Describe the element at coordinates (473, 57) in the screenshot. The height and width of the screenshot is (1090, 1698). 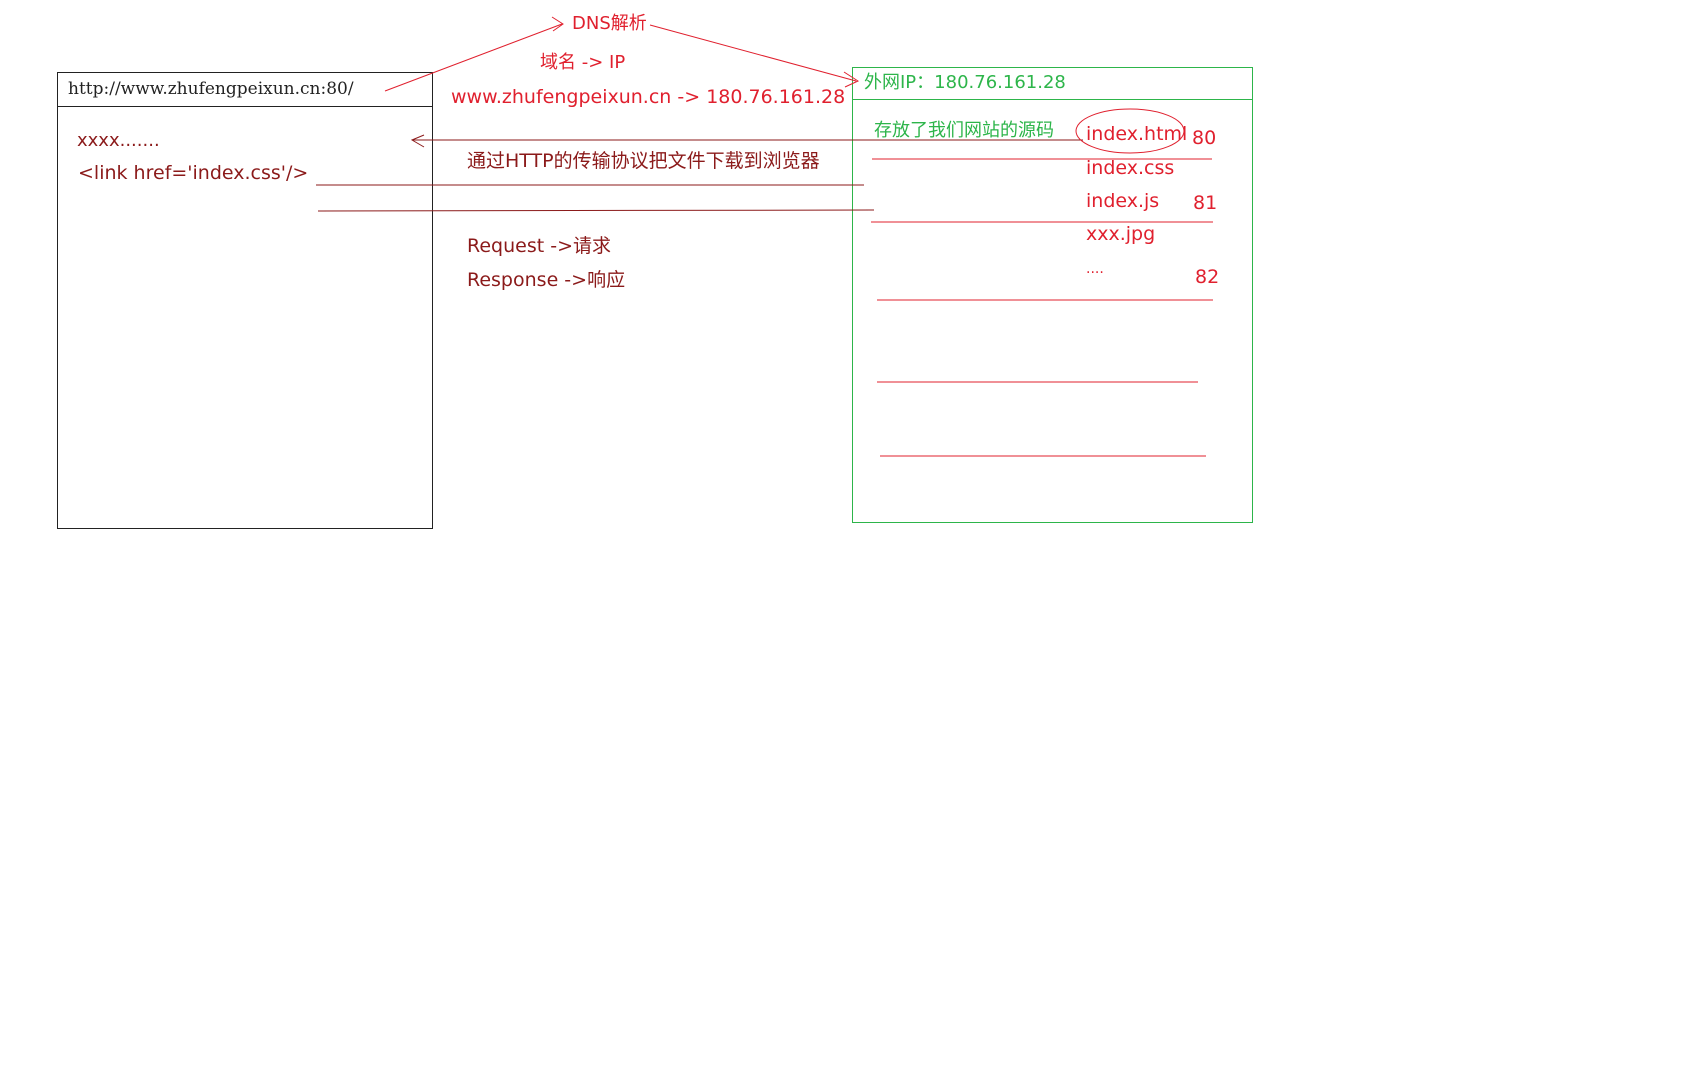
I see `dns-request-line` at that location.